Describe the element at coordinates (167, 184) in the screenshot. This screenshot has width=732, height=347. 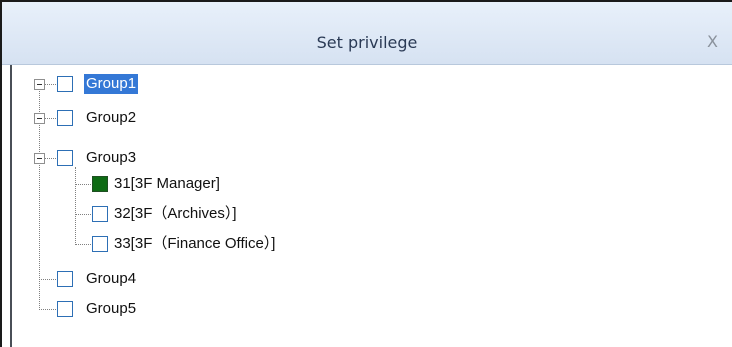
I see `member-31-label: 31[3F Manager]` at that location.